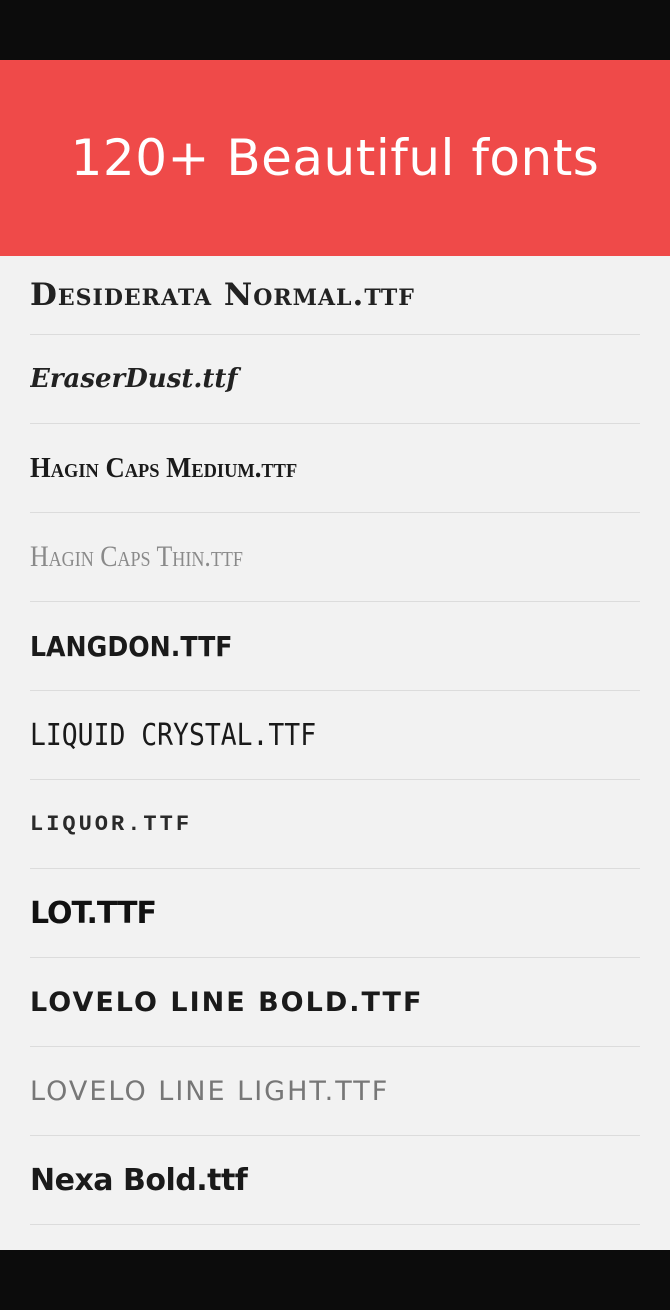  I want to click on font-name: Hagin Caps Medium.ttf, so click(164, 467).